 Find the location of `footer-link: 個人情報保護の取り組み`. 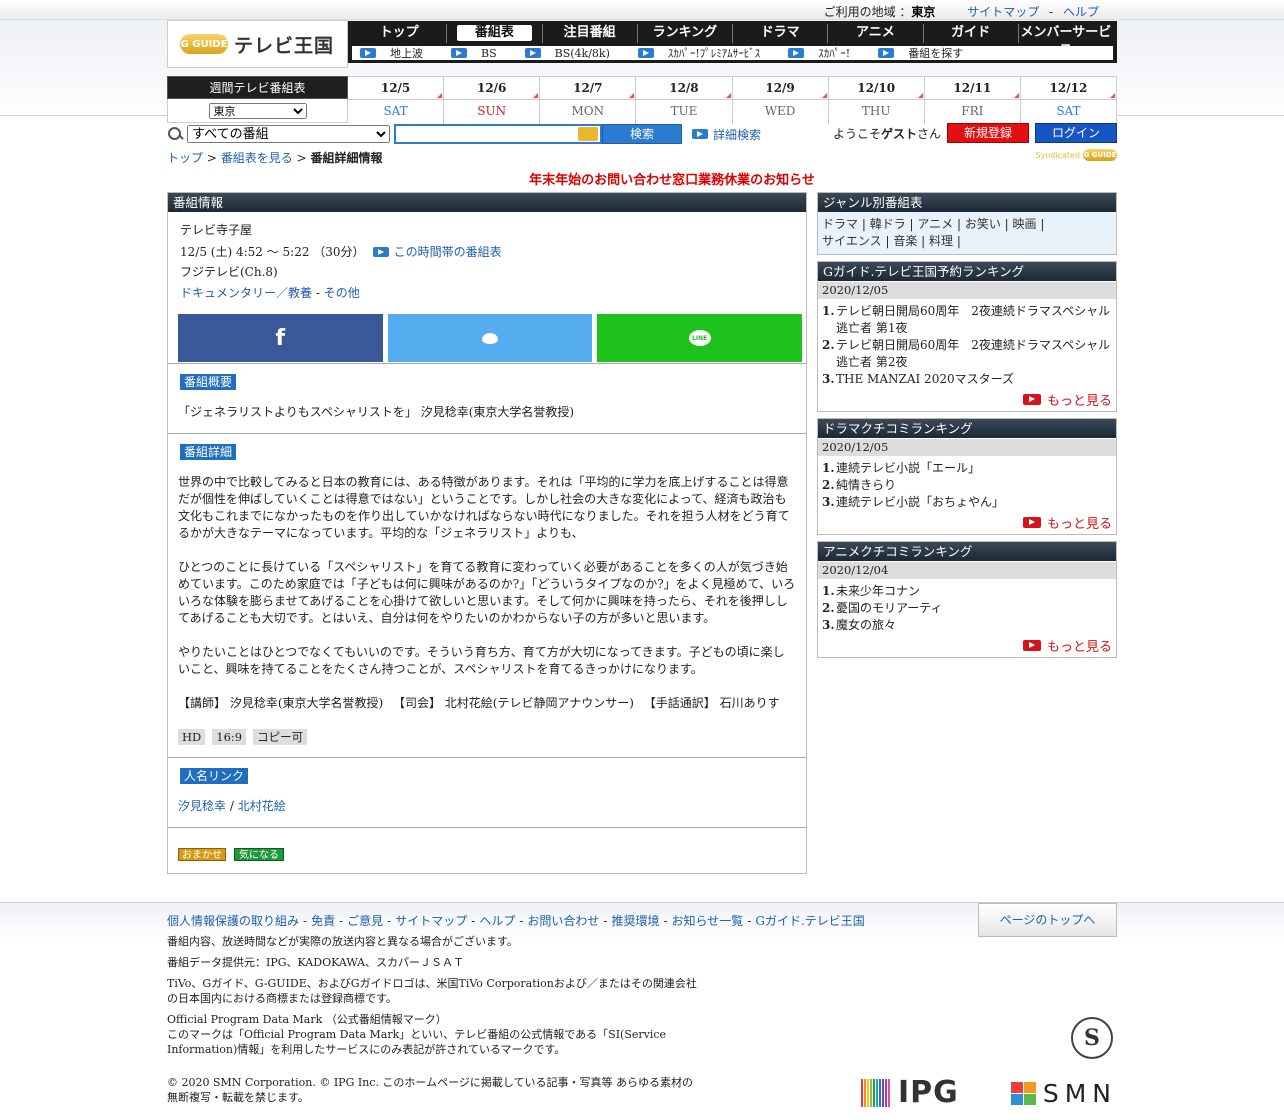

footer-link: 個人情報保護の取り組み is located at coordinates (233, 921).